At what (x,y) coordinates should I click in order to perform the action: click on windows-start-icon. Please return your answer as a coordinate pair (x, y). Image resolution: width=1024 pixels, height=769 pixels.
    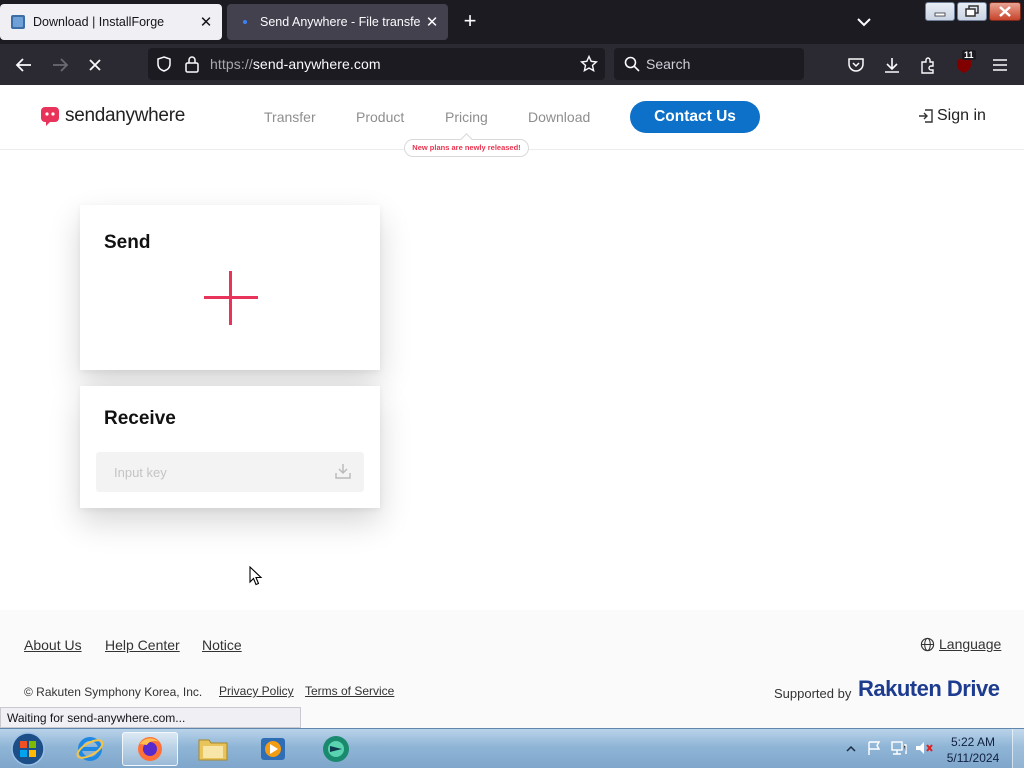
    Looking at the image, I should click on (28, 749).